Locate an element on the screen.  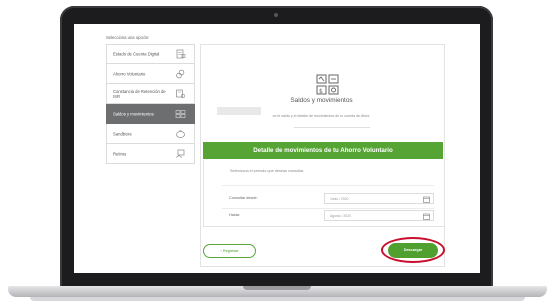
coins-icon is located at coordinates (180, 73).